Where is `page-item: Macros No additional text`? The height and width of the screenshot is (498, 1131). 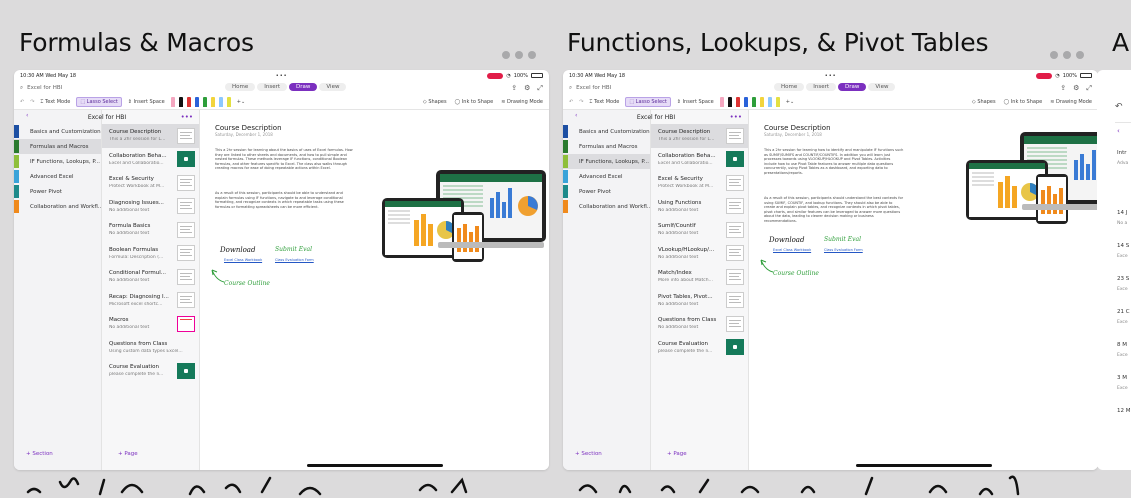 page-item: Macros No additional text is located at coordinates (150, 324).